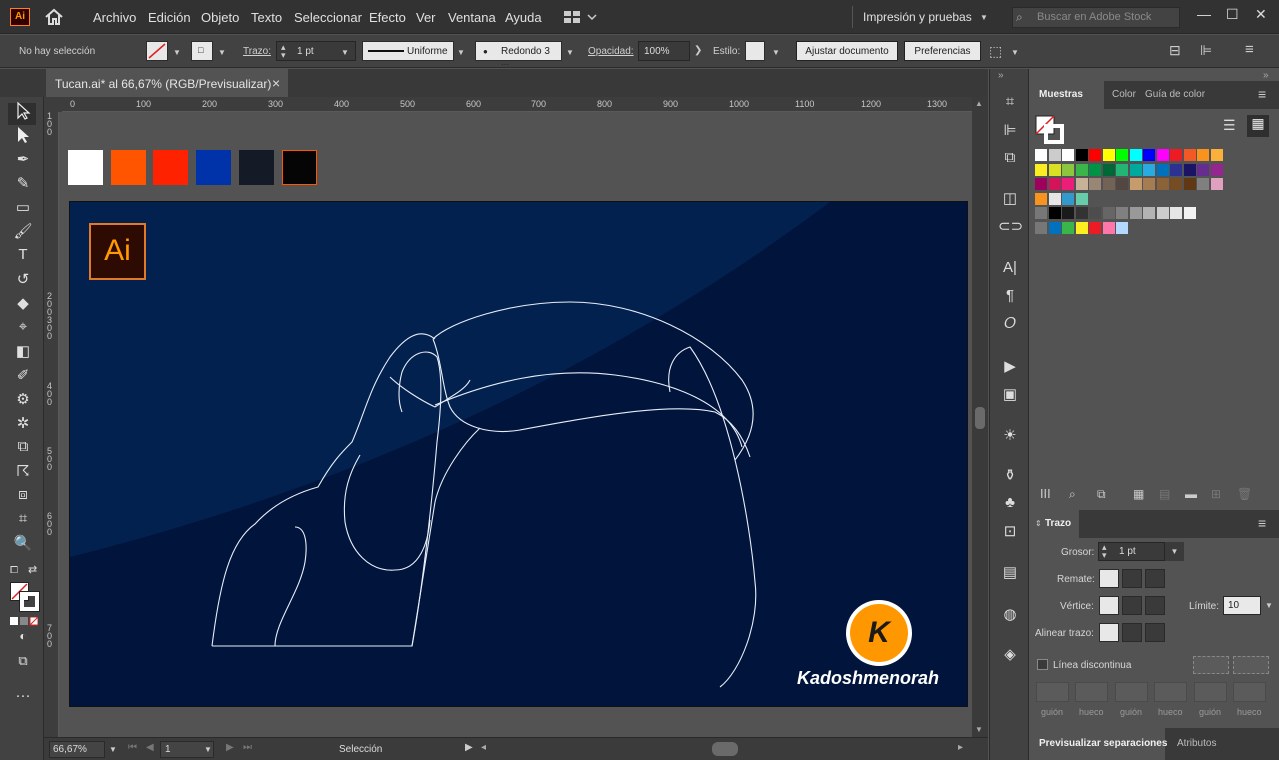 The height and width of the screenshot is (760, 1279). I want to click on artboard-tool-icon: ☈, so click(23, 473).